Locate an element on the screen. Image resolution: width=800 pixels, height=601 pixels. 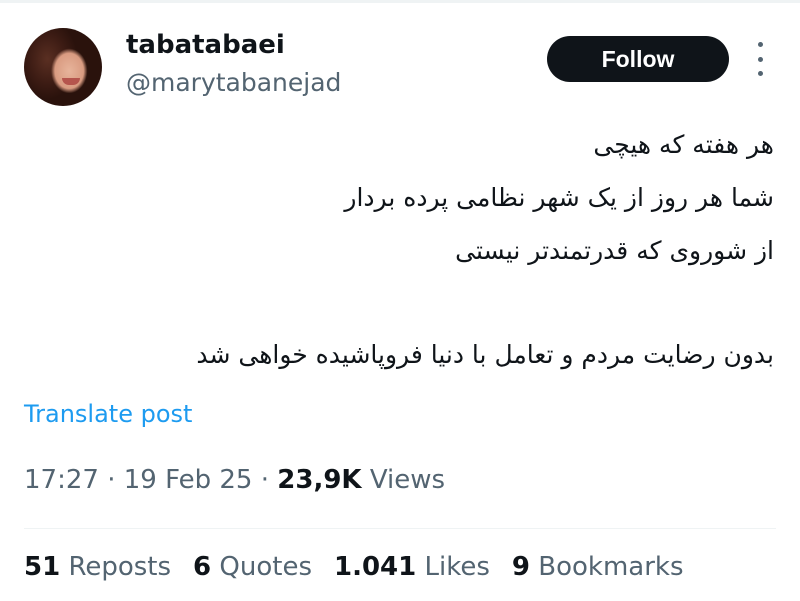
bookmarks-label: Bookmarks is located at coordinates (611, 567).